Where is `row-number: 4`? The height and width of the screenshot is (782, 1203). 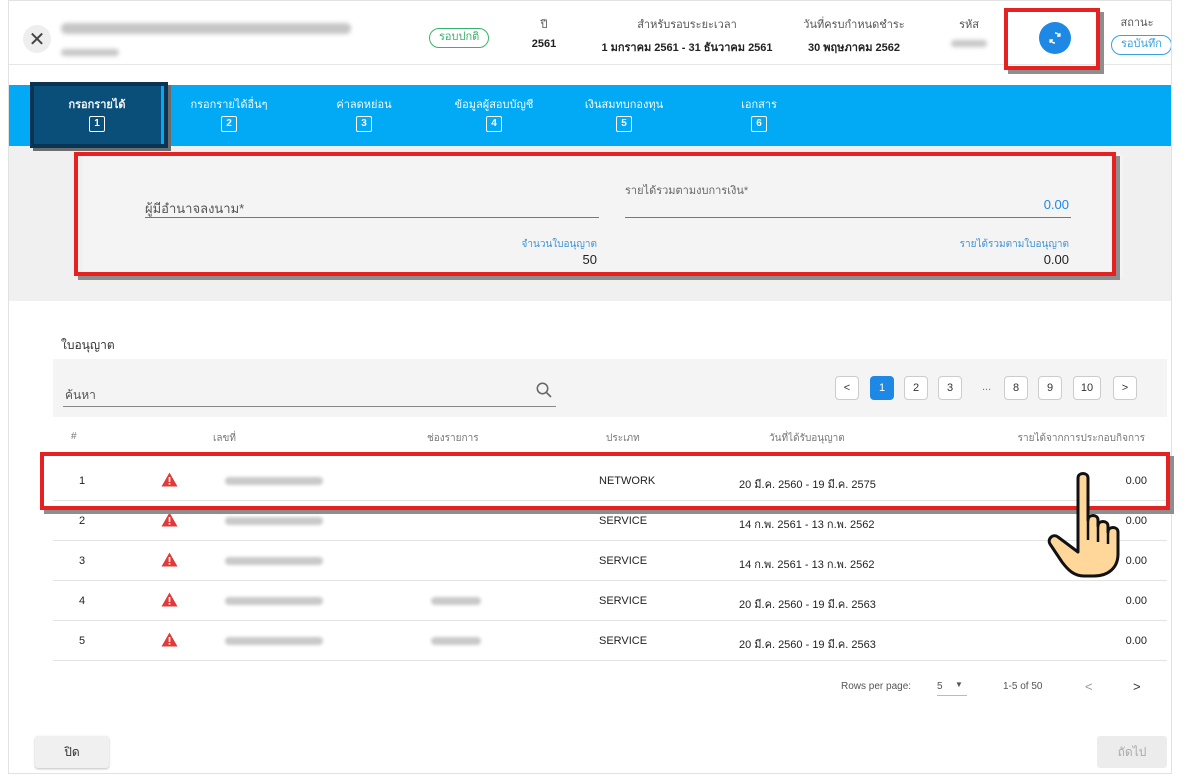 row-number: 4 is located at coordinates (82, 601).